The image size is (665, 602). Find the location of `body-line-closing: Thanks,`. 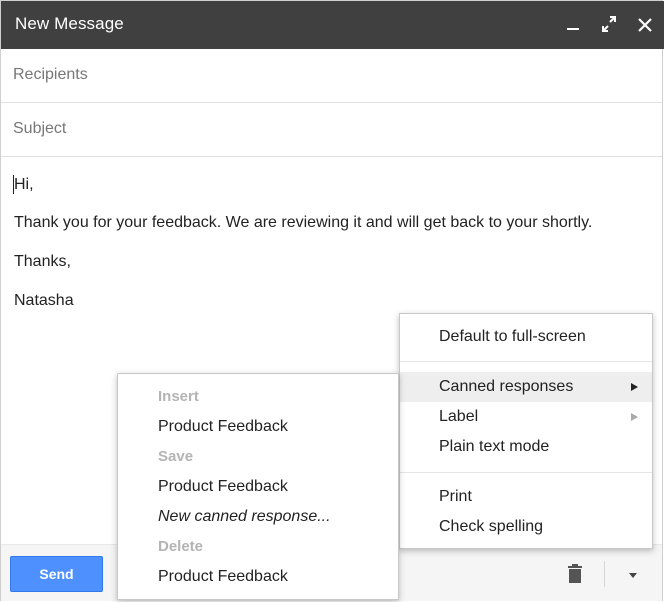

body-line-closing: Thanks, is located at coordinates (42, 261).